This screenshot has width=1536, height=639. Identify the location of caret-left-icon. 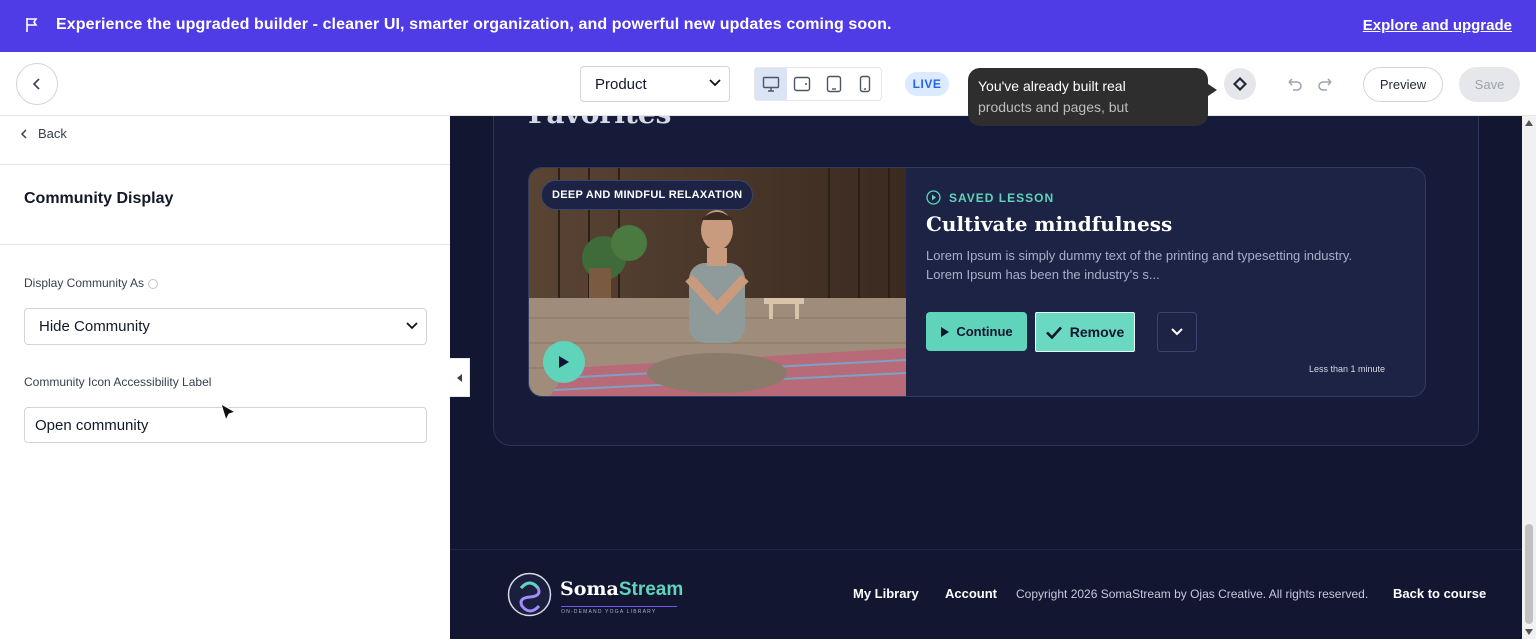
(459, 377).